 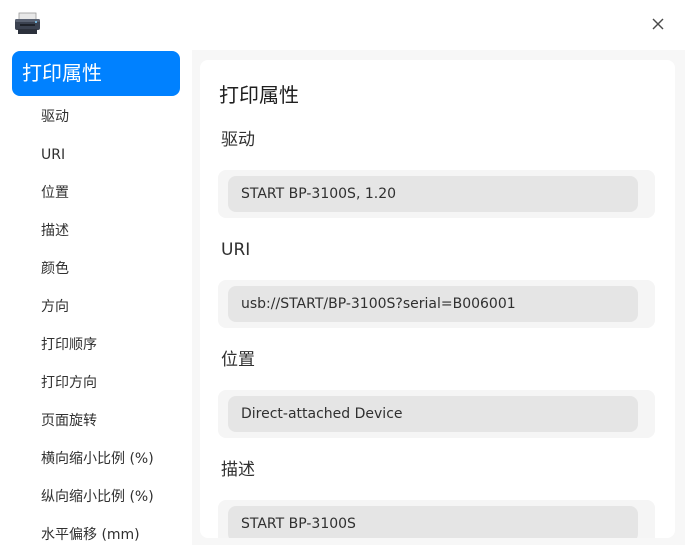 What do you see at coordinates (96, 459) in the screenshot?
I see `sidebar-item-horizontal-scale: 横向缩小比例 (%)` at bounding box center [96, 459].